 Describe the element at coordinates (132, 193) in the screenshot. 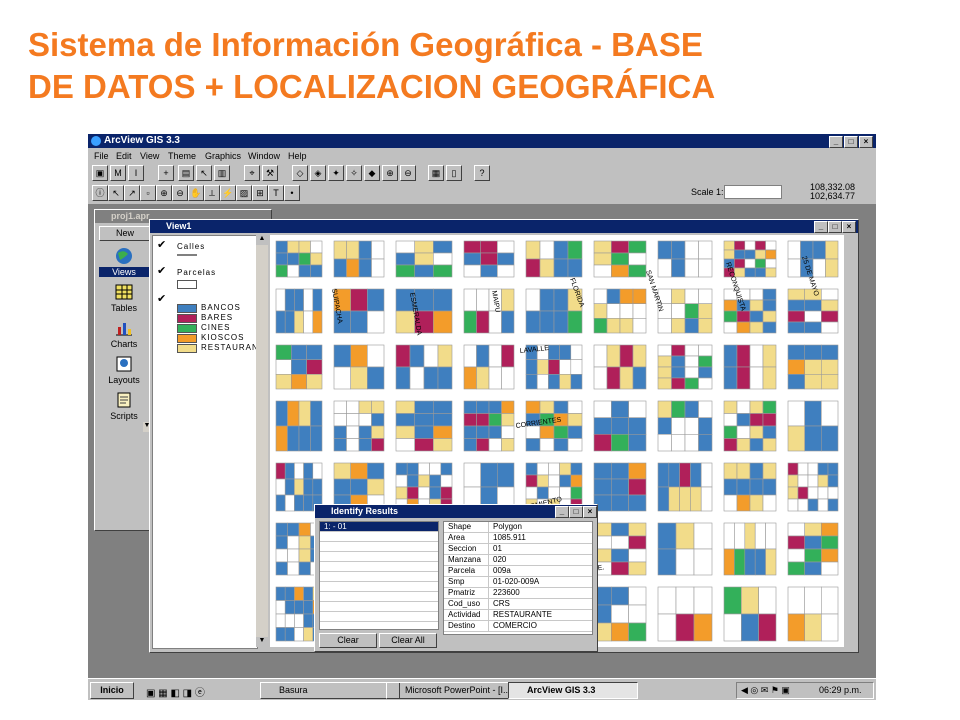

I see `vertex-icon: ↗` at that location.